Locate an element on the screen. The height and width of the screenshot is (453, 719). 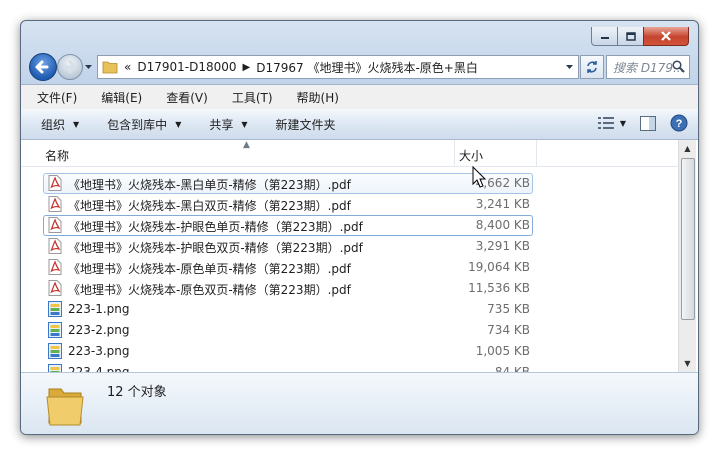
maximize-button is located at coordinates (630, 36).